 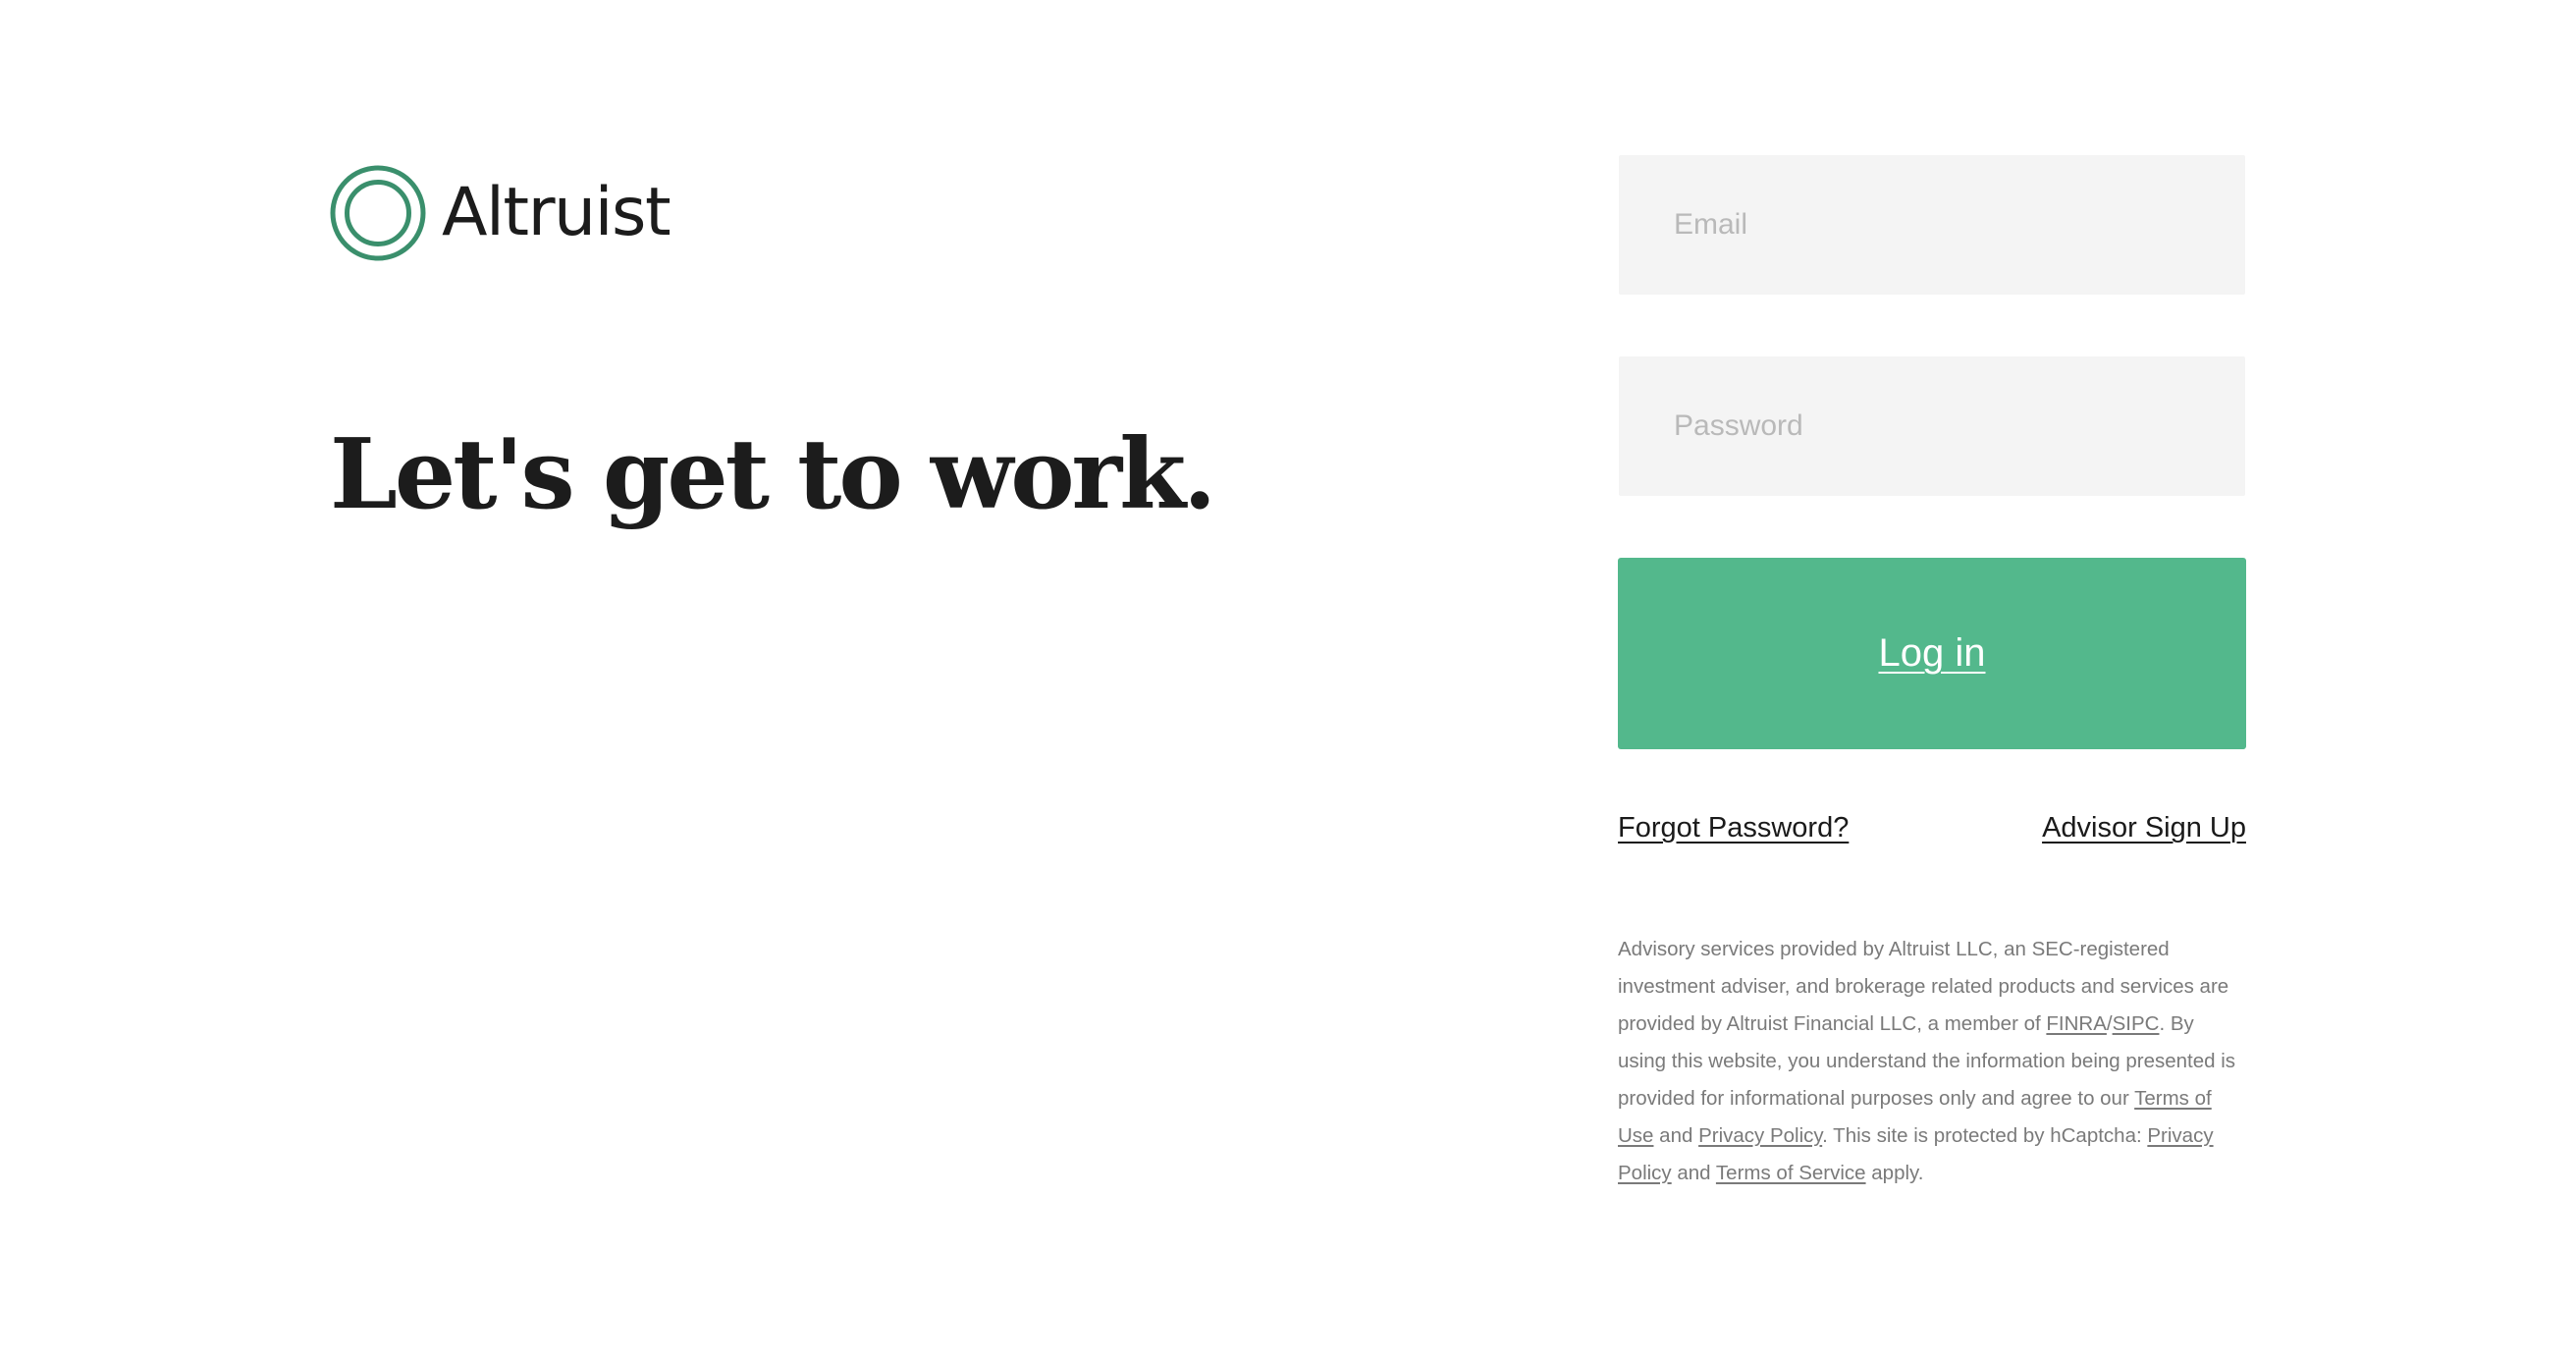 What do you see at coordinates (2076, 1023) in the screenshot?
I see `finra-link: FINRA` at bounding box center [2076, 1023].